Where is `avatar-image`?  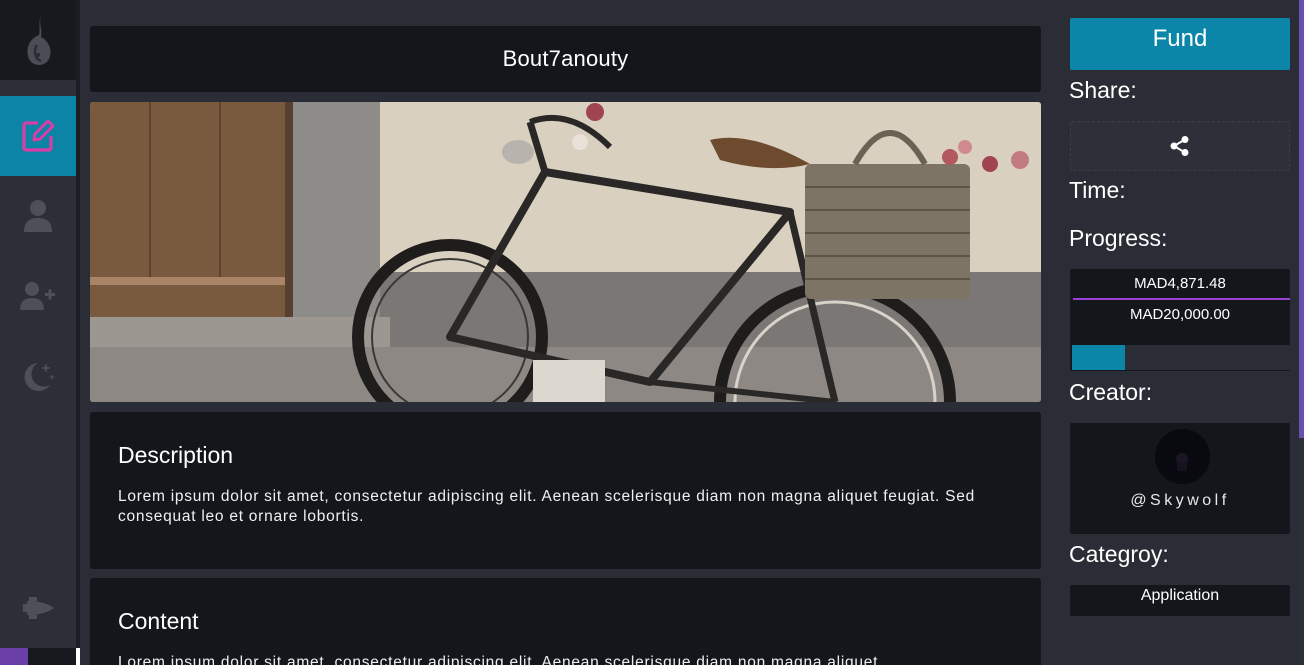
avatar-image is located at coordinates (1182, 456).